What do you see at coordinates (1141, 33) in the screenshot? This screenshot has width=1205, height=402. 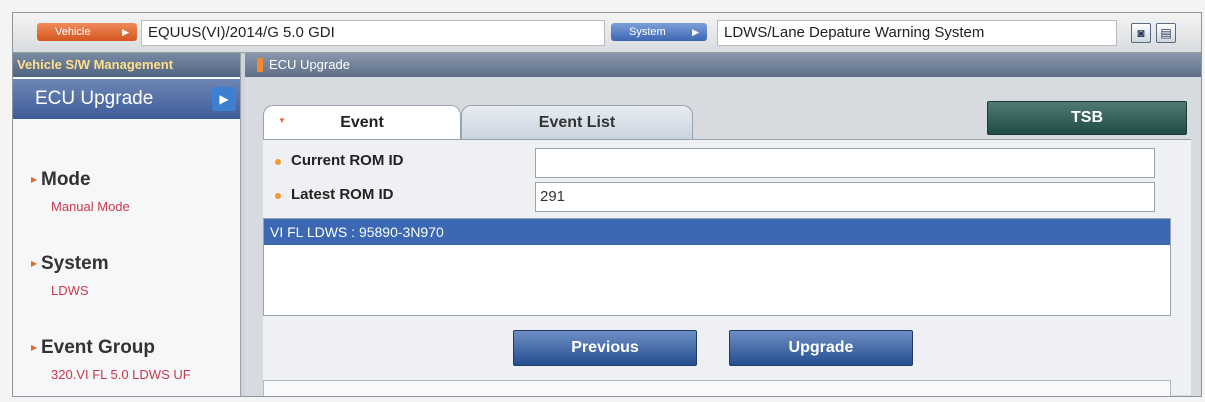 I see `camera-icon: ◙` at bounding box center [1141, 33].